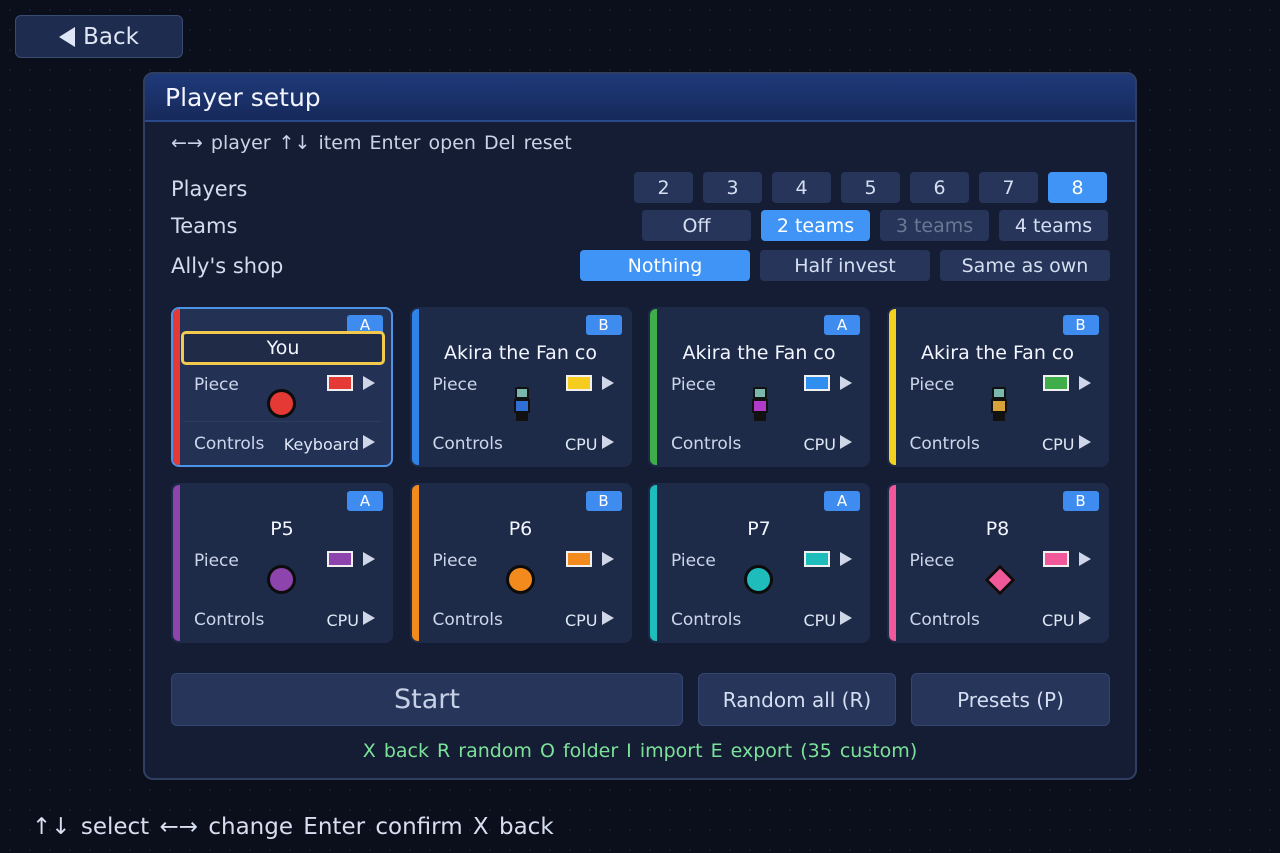 This screenshot has width=1280, height=853. What do you see at coordinates (282, 563) in the screenshot?
I see `player-card: A P5 Piece Controls CPU` at bounding box center [282, 563].